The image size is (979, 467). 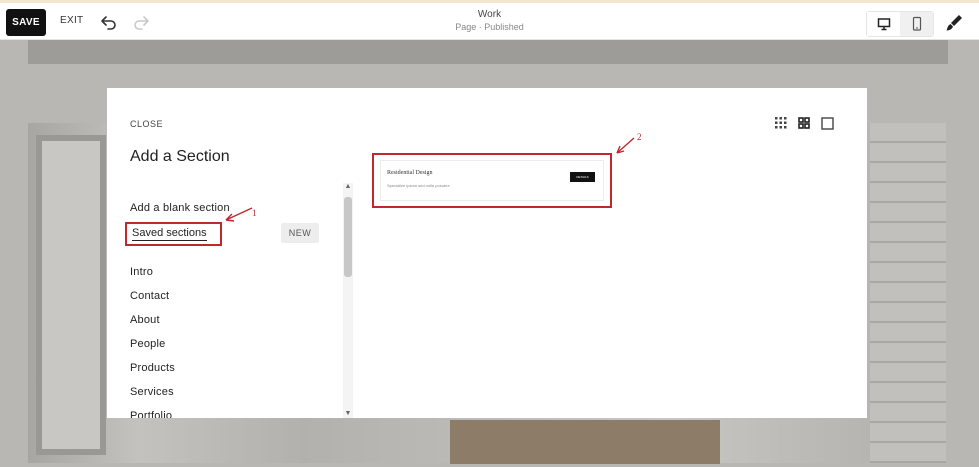 What do you see at coordinates (625, 145) in the screenshot?
I see `annotation-arrow-2-icon` at bounding box center [625, 145].